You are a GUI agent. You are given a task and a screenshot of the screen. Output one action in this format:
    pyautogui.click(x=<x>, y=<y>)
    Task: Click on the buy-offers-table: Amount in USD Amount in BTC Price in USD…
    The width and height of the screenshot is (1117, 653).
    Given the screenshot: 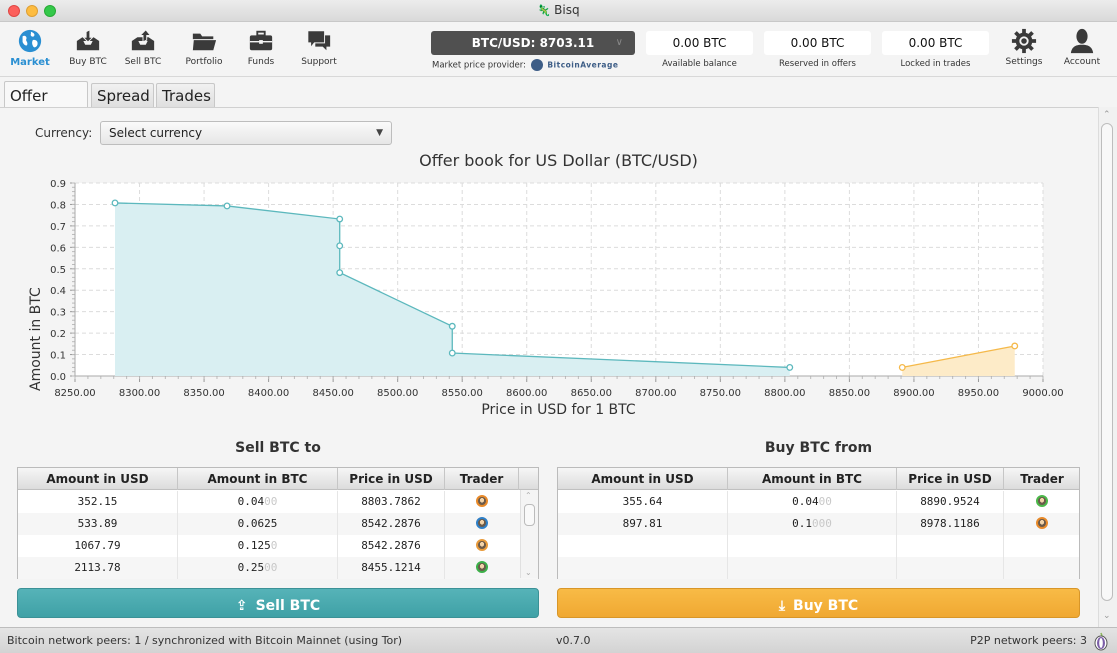 What is the action you would take?
    pyautogui.click(x=818, y=523)
    